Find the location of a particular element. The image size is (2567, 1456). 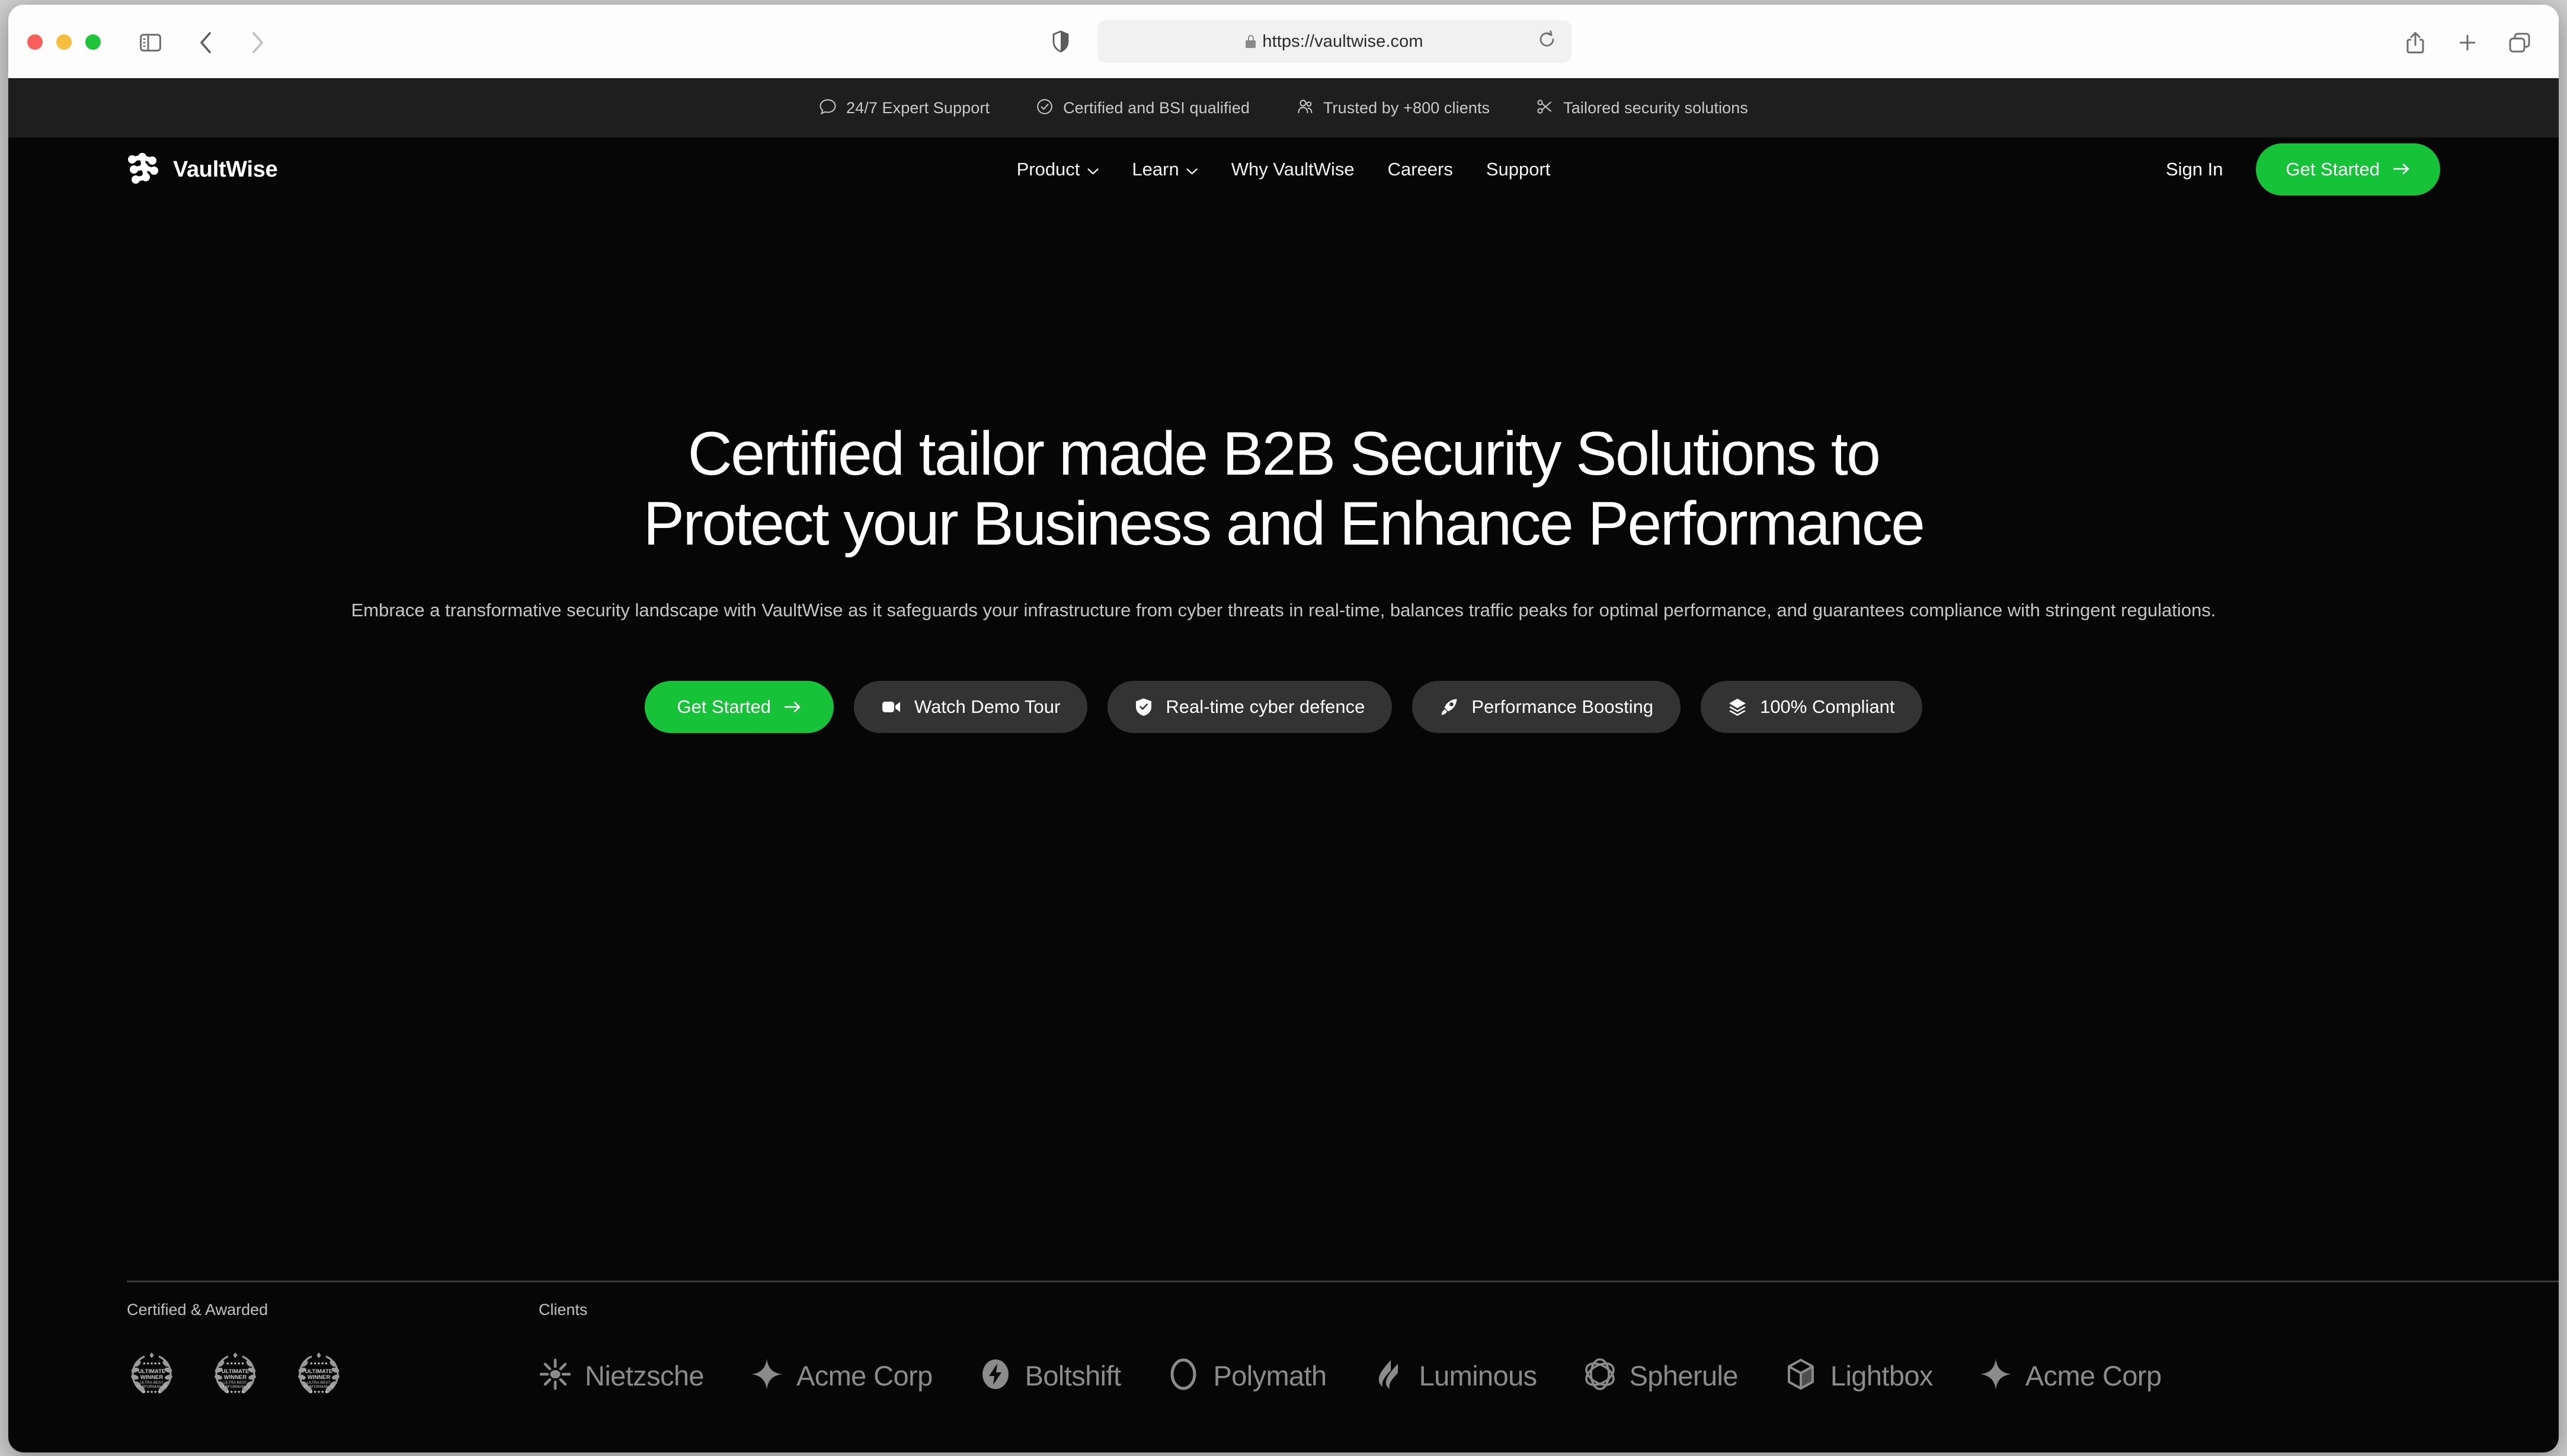

privacy-shield-icon is located at coordinates (1061, 41).